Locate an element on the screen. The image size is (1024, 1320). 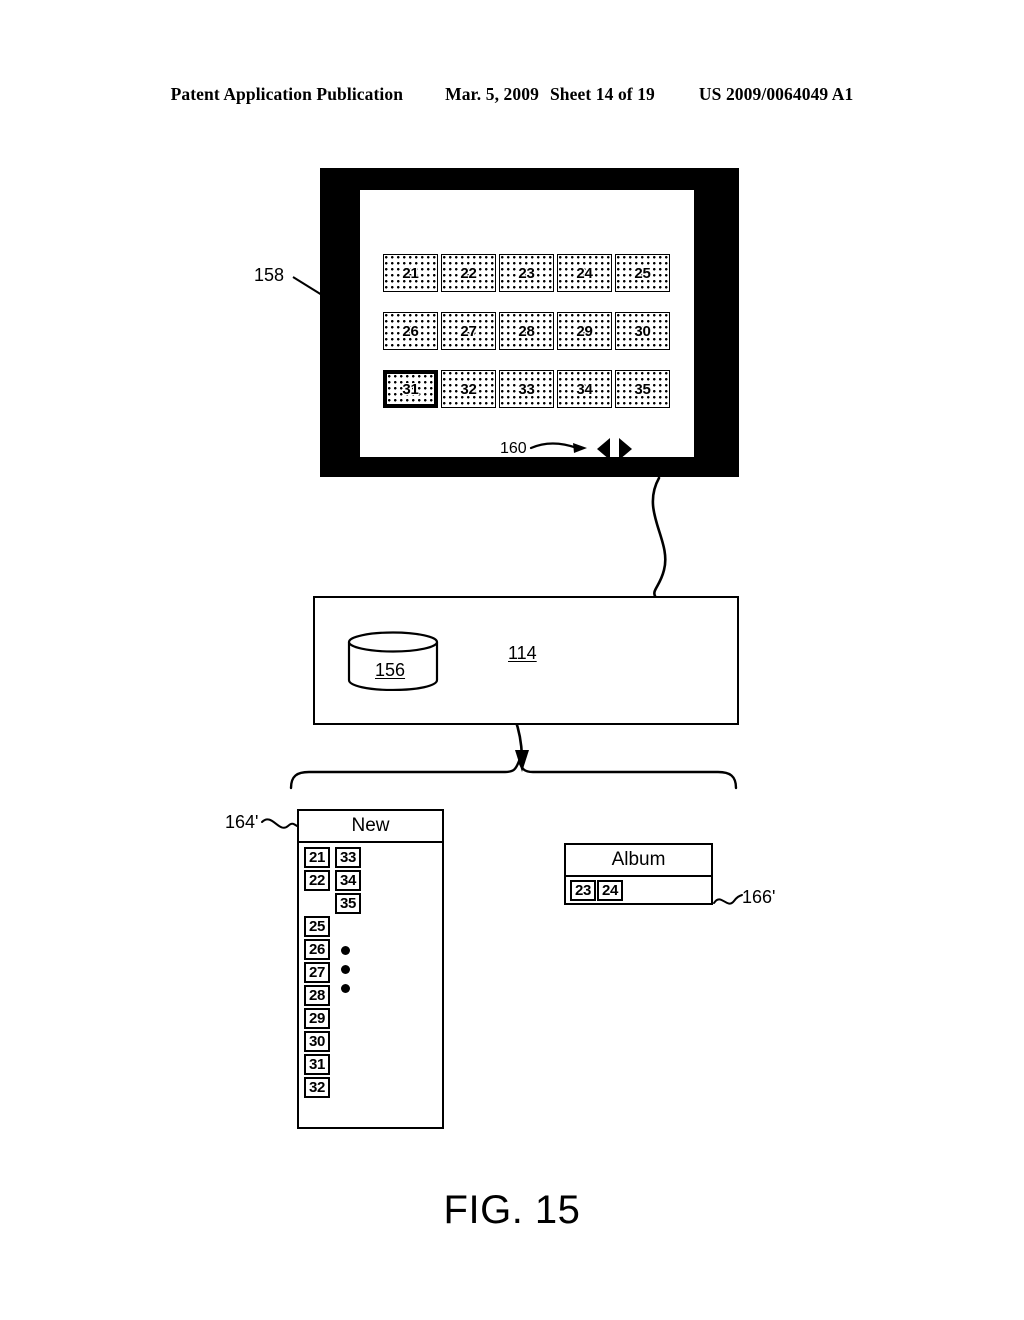
window-album: Album 23 24 is located at coordinates (638, 874).